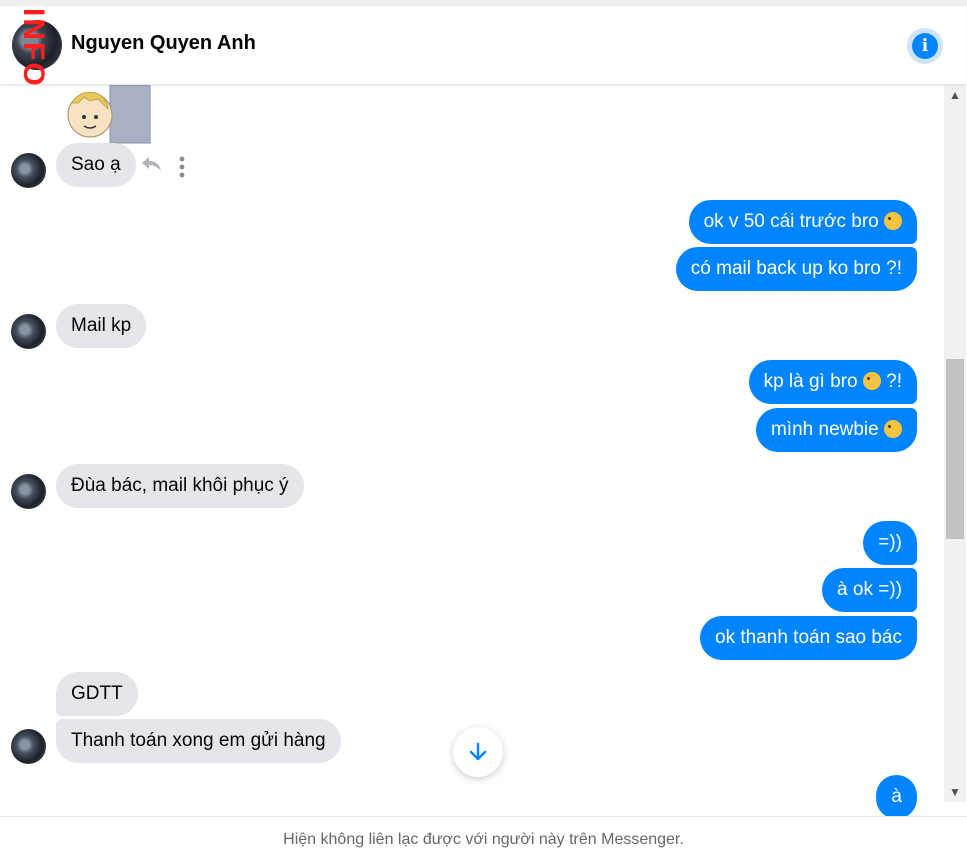 Image resolution: width=967 pixels, height=863 pixels. I want to click on message-text: kp là gì bro, so click(810, 381).